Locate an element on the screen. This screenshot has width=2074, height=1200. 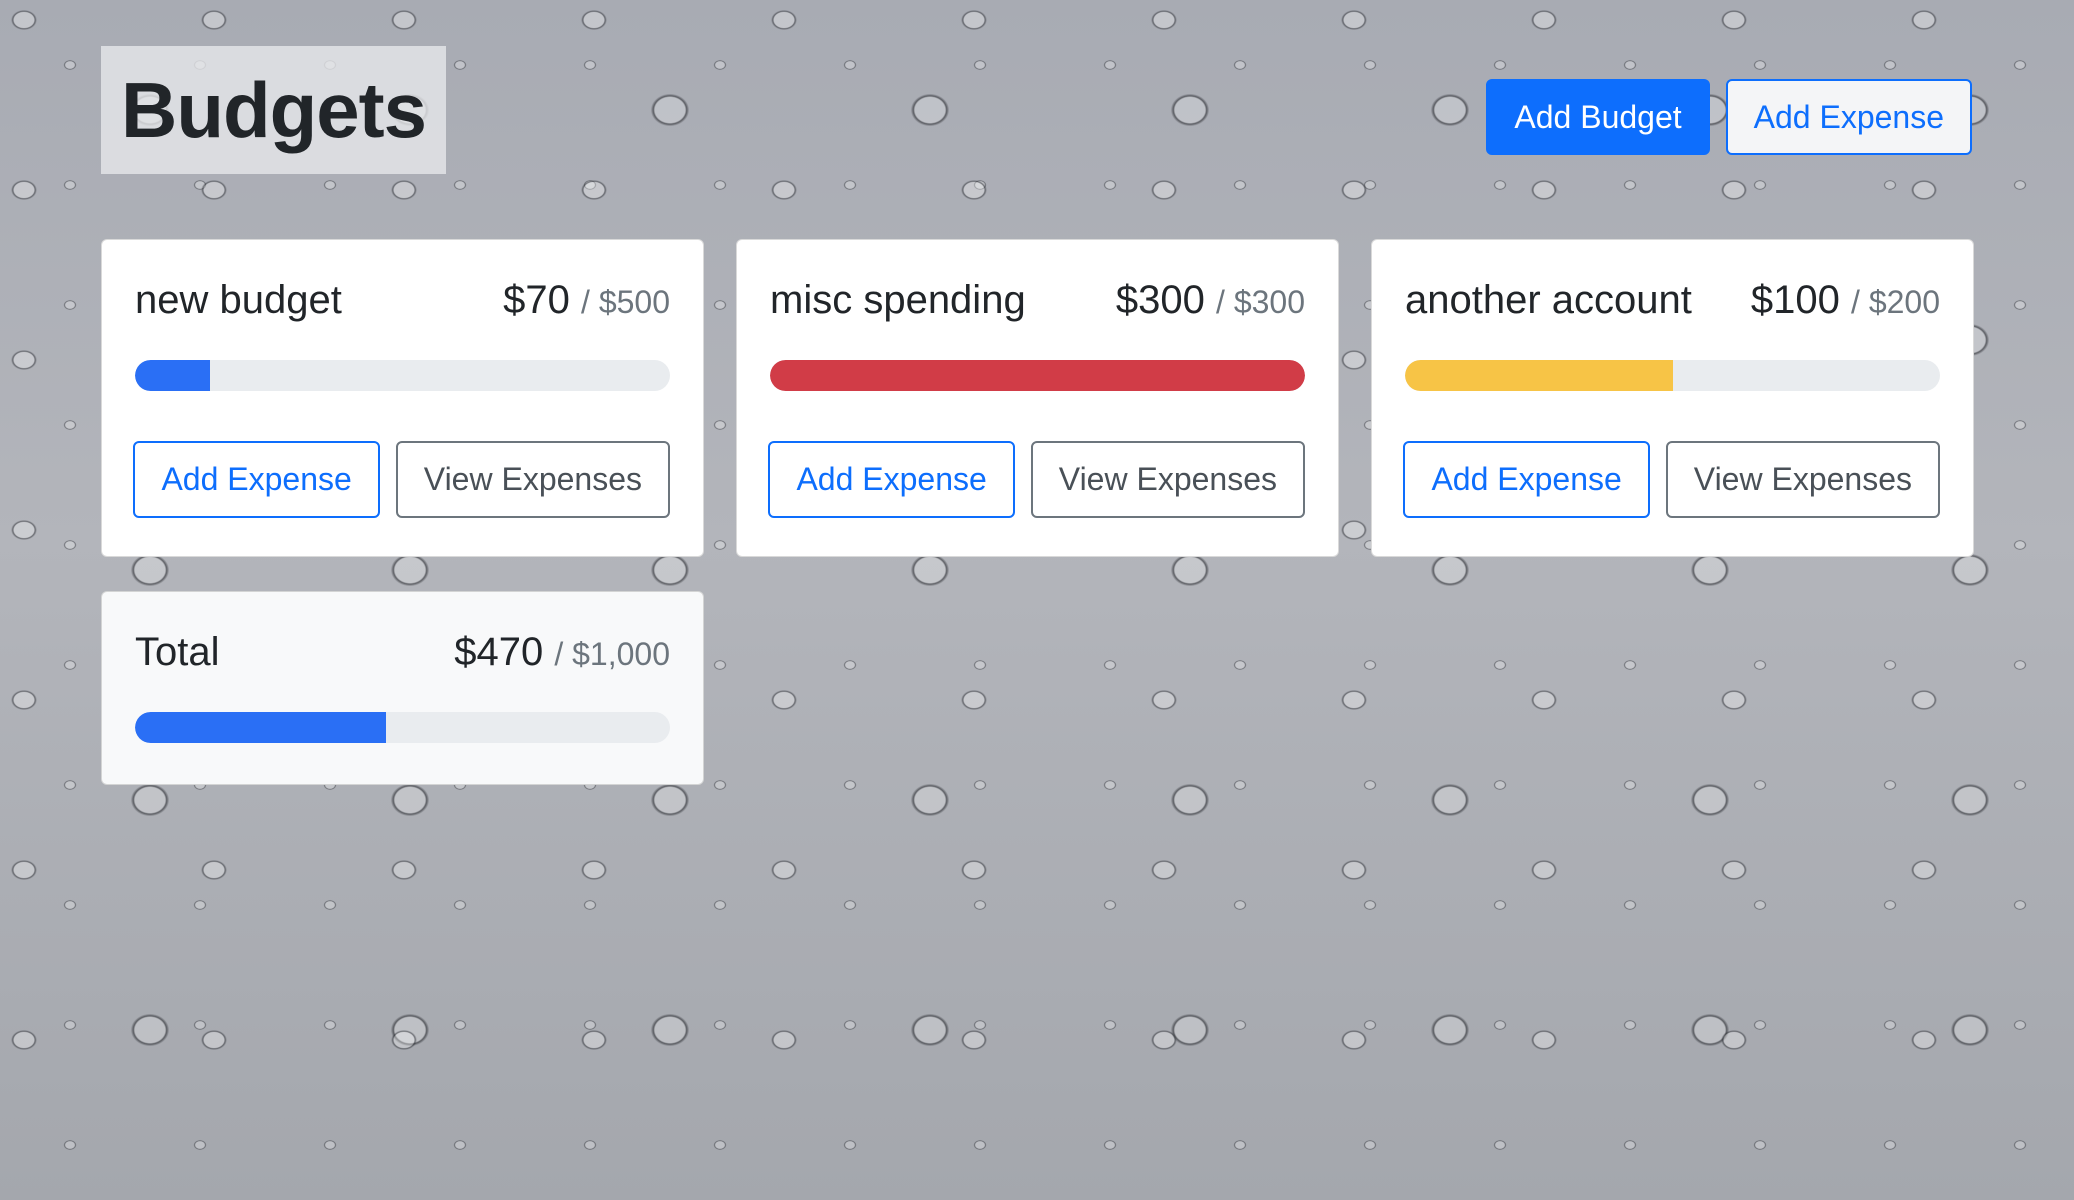
budget-name: new budget is located at coordinates (238, 300).